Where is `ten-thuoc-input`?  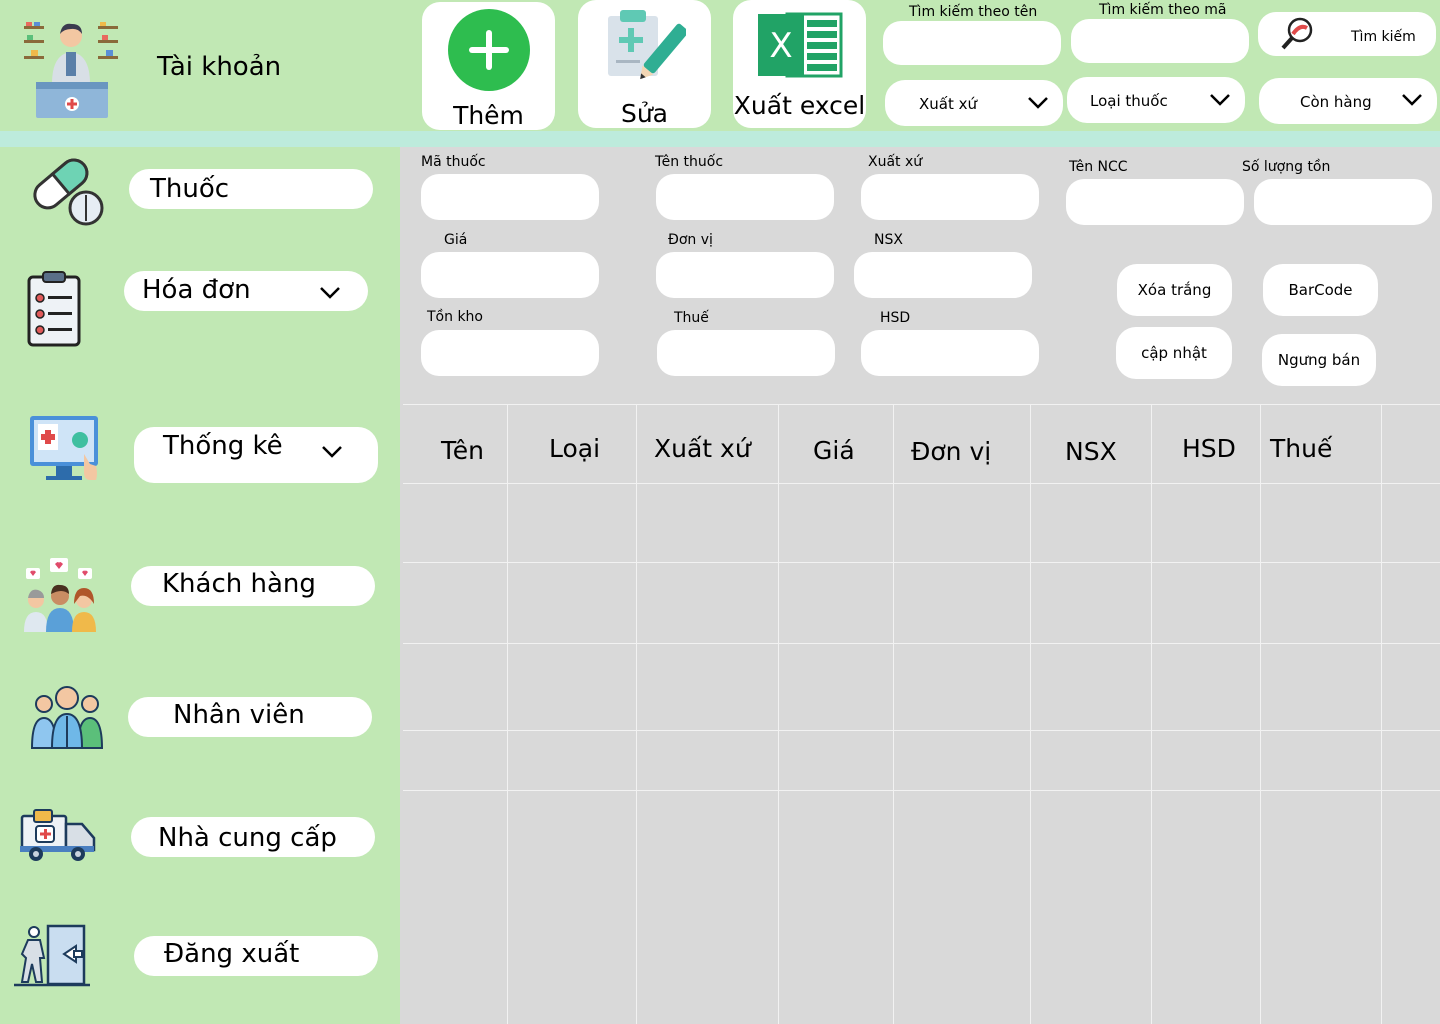 ten-thuoc-input is located at coordinates (745, 197).